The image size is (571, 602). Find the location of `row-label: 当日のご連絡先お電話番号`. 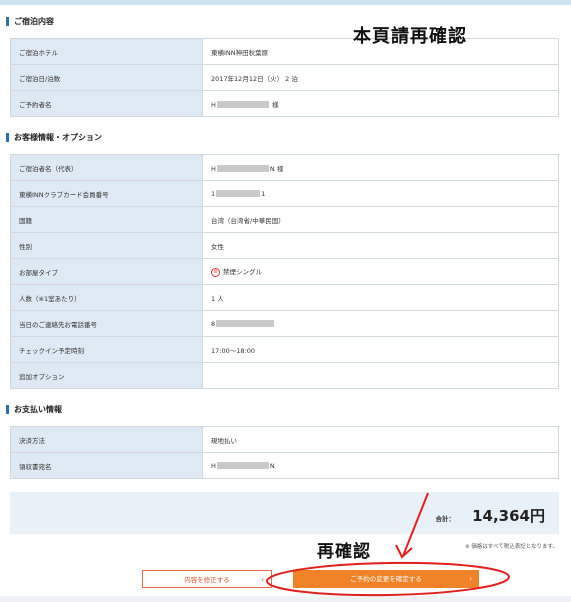

row-label: 当日のご連絡先お電話番号 is located at coordinates (106, 323).